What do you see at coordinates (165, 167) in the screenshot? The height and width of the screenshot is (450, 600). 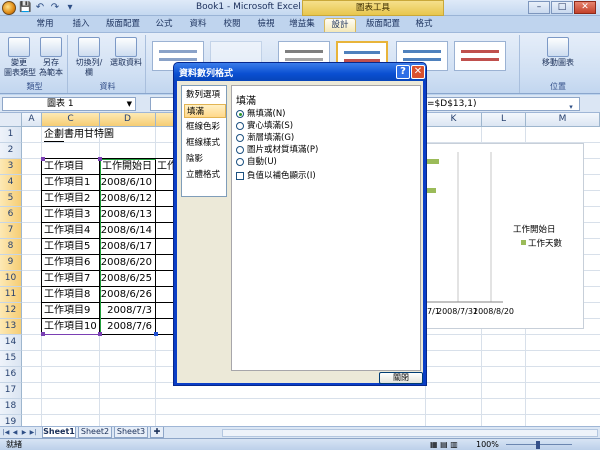 I see `header-cell: 工作` at bounding box center [165, 167].